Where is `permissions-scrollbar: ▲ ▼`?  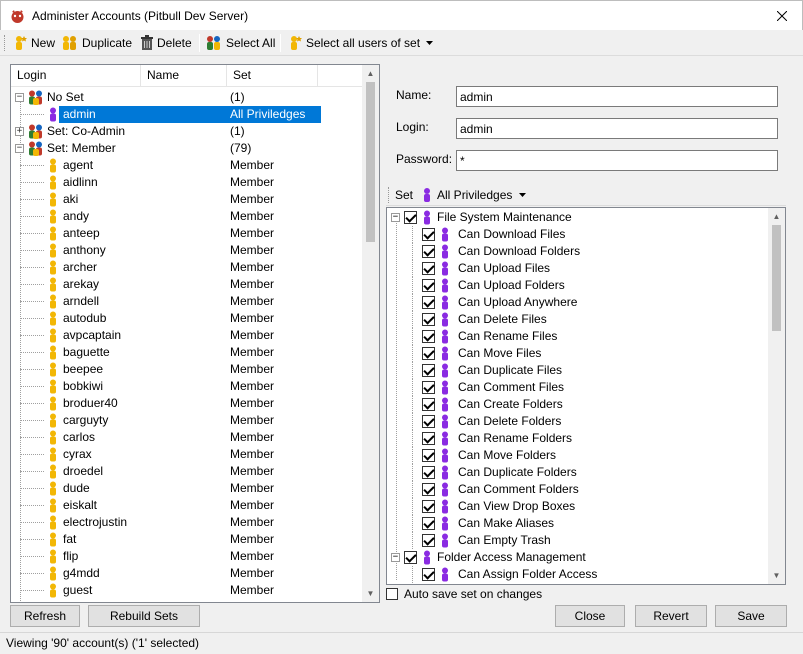
permissions-scrollbar: ▲ ▼ is located at coordinates (776, 396).